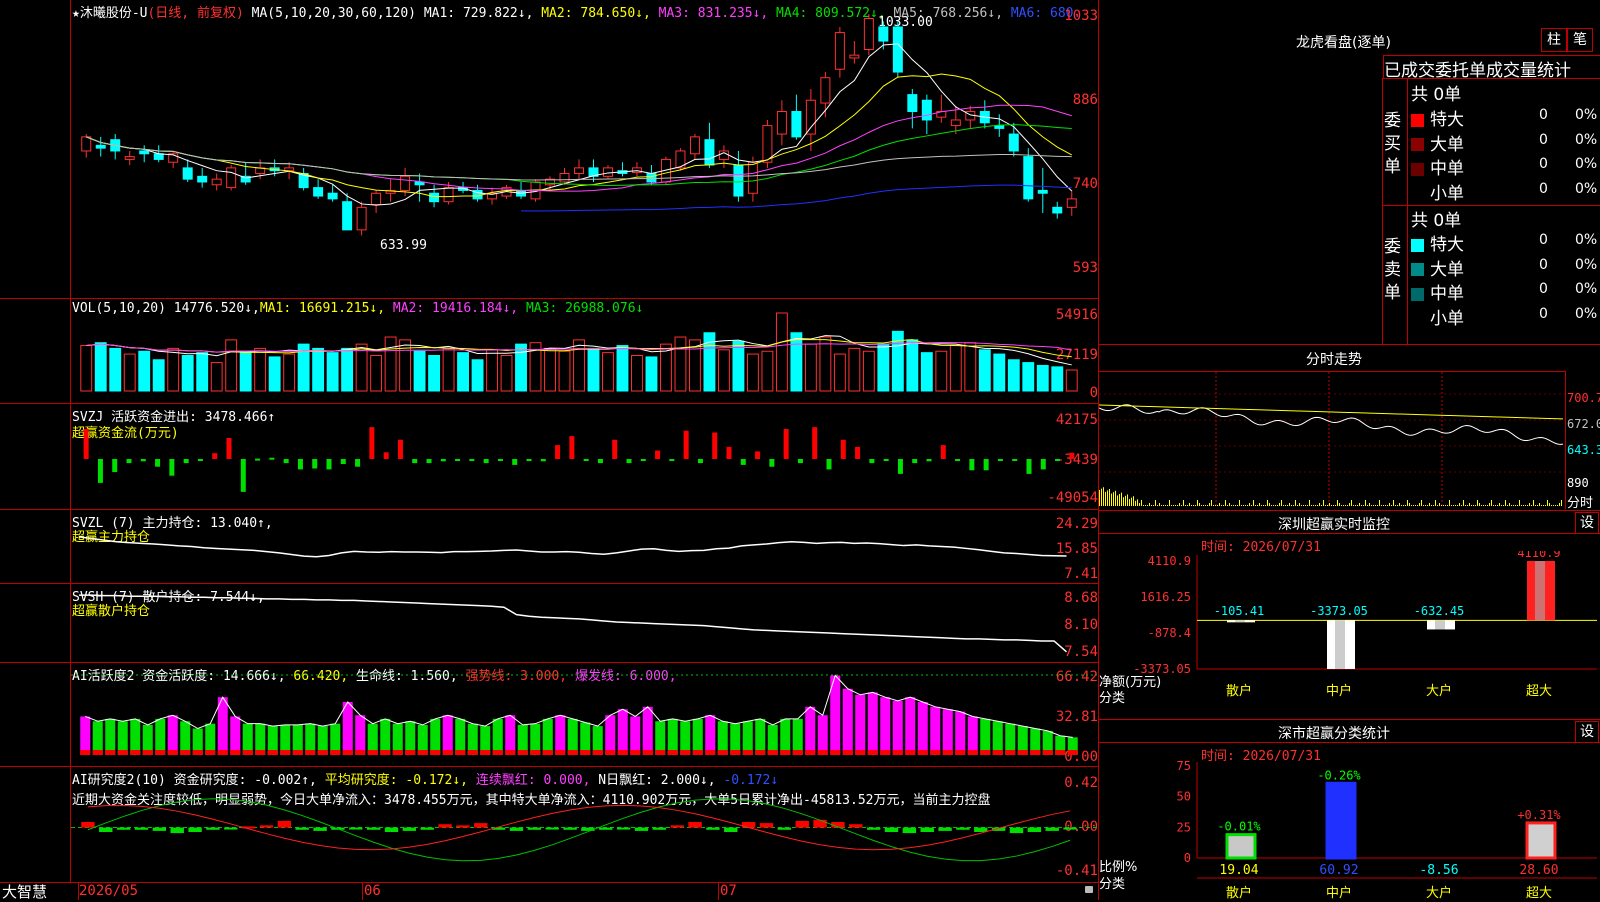 Image resolution: width=1600 pixels, height=902 pixels. Describe the element at coordinates (1343, 43) in the screenshot. I see `lhb-title: 龙虎看盘(逐单)` at that location.